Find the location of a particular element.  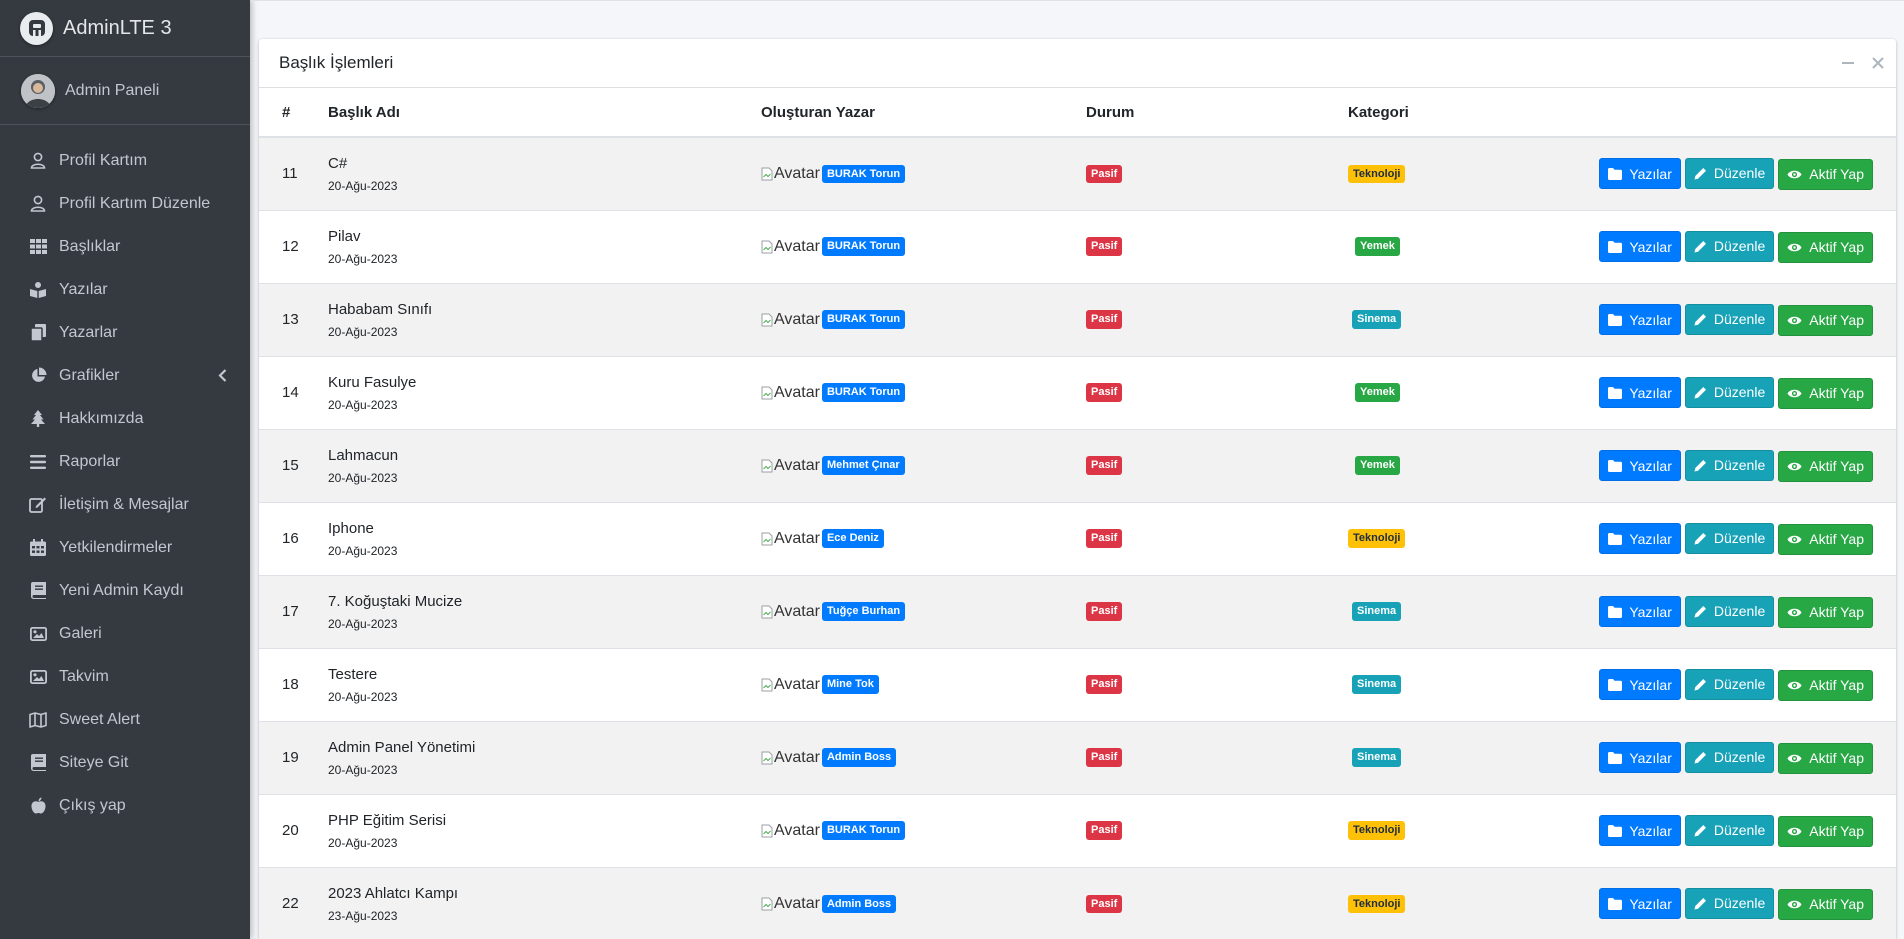

row-id: 20 is located at coordinates (290, 830).